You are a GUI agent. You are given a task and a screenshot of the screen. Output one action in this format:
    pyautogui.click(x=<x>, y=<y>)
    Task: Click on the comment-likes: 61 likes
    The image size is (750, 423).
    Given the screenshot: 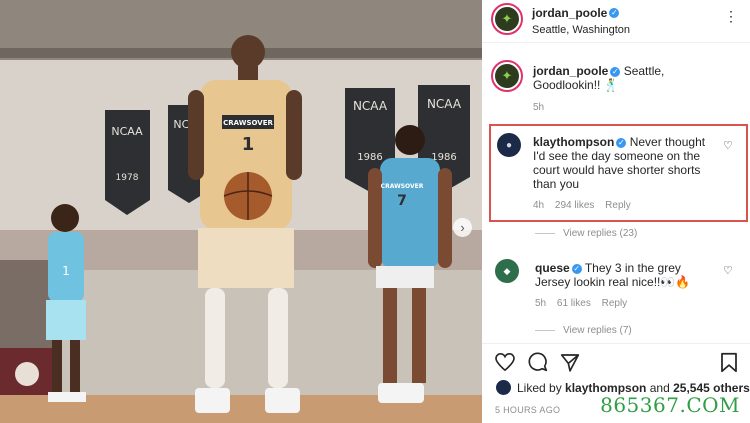 What is the action you would take?
    pyautogui.click(x=574, y=303)
    